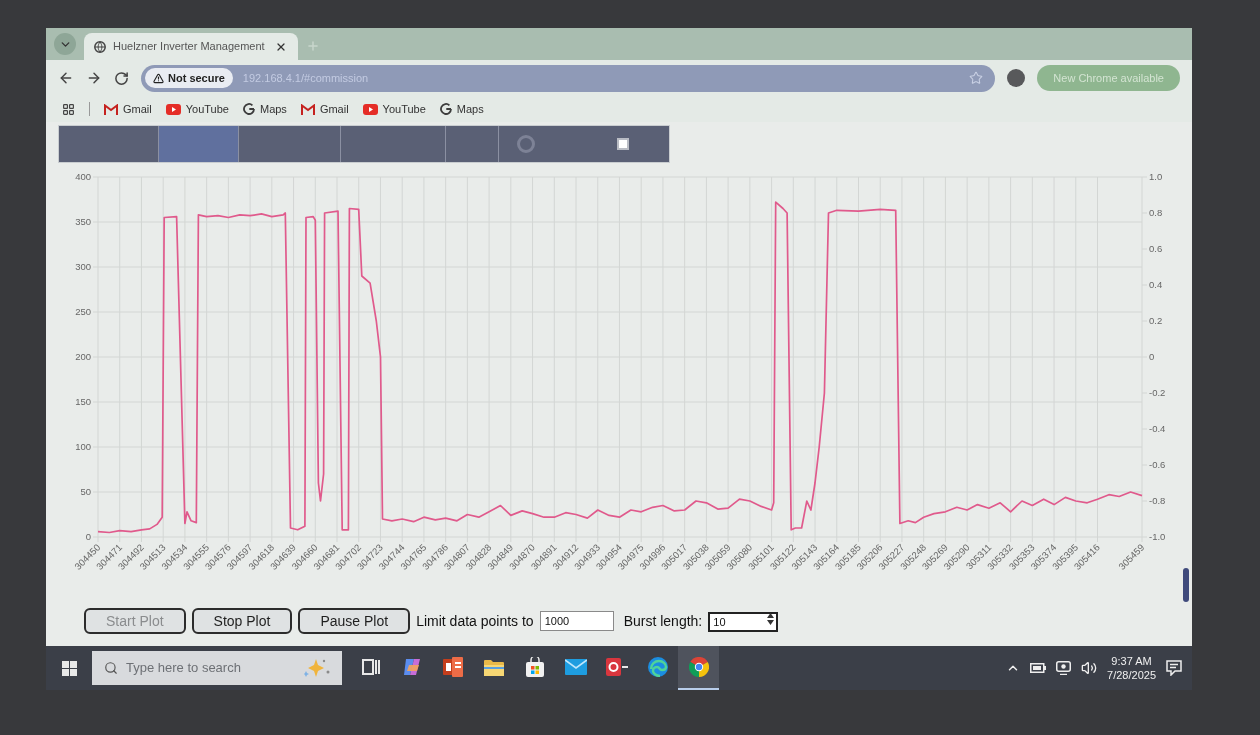 The width and height of the screenshot is (1260, 735). Describe the element at coordinates (370, 667) in the screenshot. I see `task-view-icon` at that location.